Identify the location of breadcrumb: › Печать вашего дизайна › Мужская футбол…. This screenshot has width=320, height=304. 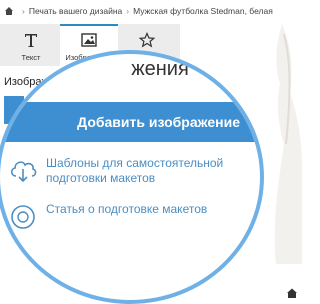
(151, 11).